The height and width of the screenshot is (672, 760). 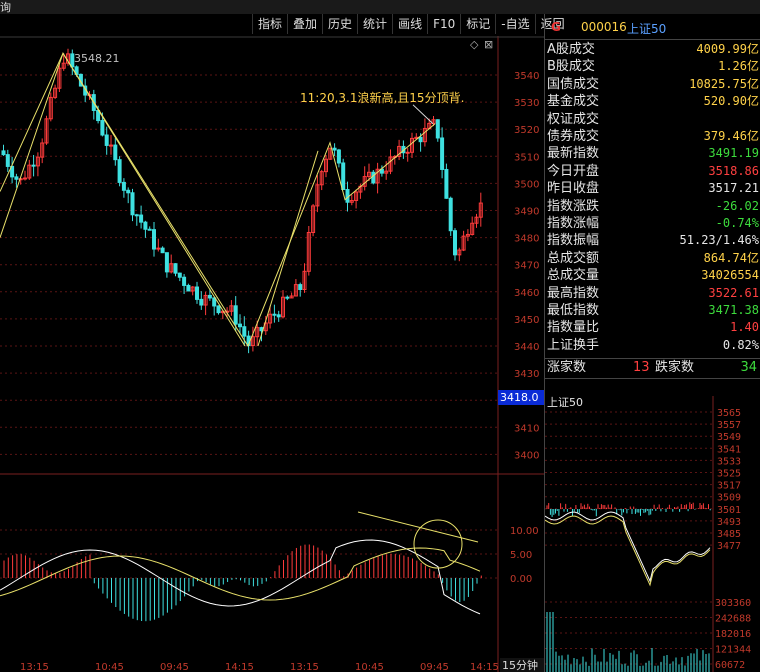 What do you see at coordinates (304, 667) in the screenshot?
I see `time-axis-tick: 13:15` at bounding box center [304, 667].